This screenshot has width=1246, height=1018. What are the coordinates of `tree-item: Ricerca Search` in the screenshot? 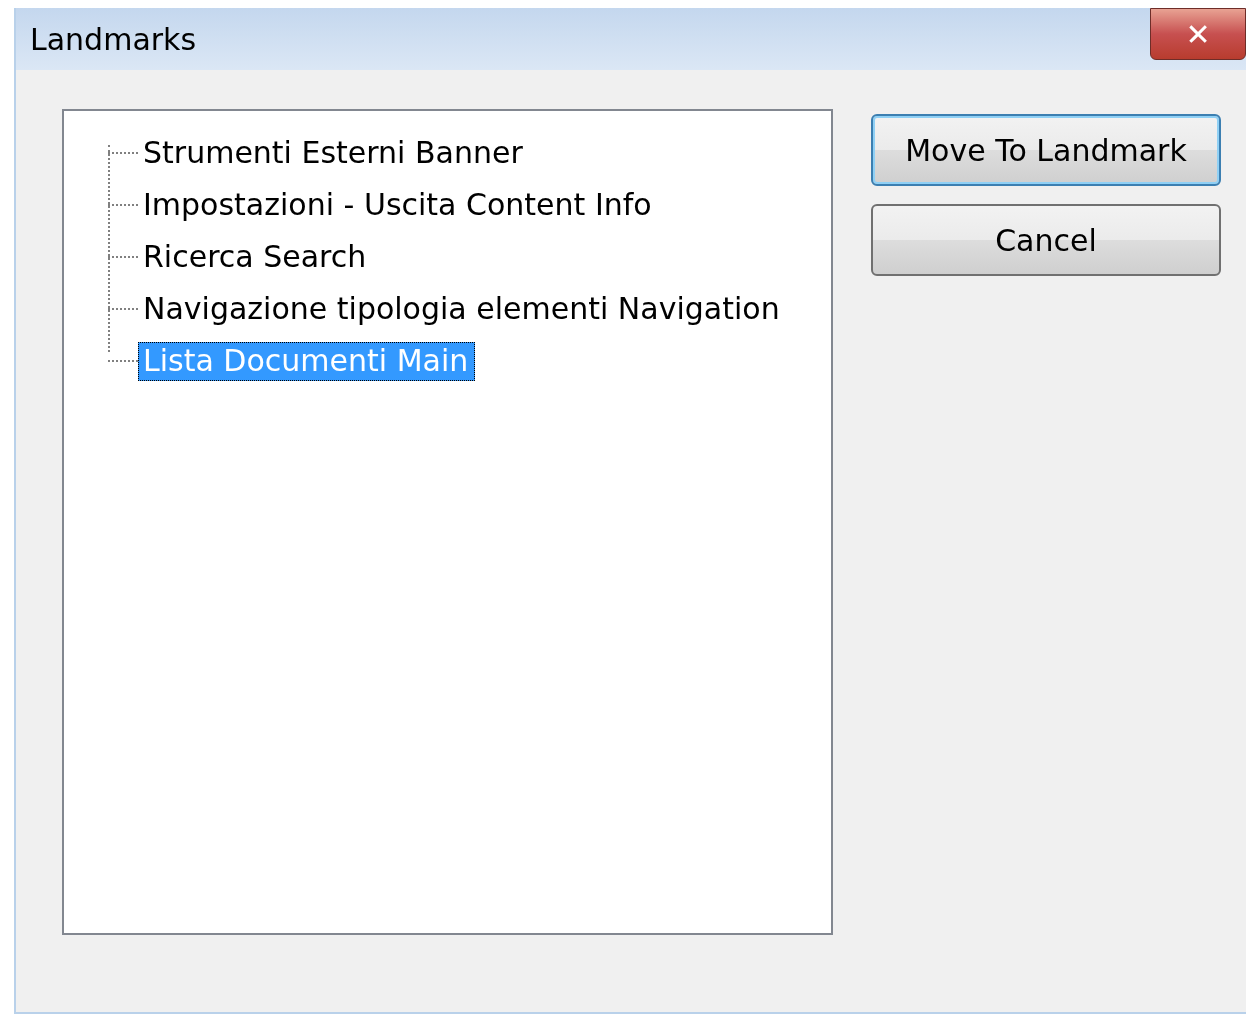 It's located at (256, 257).